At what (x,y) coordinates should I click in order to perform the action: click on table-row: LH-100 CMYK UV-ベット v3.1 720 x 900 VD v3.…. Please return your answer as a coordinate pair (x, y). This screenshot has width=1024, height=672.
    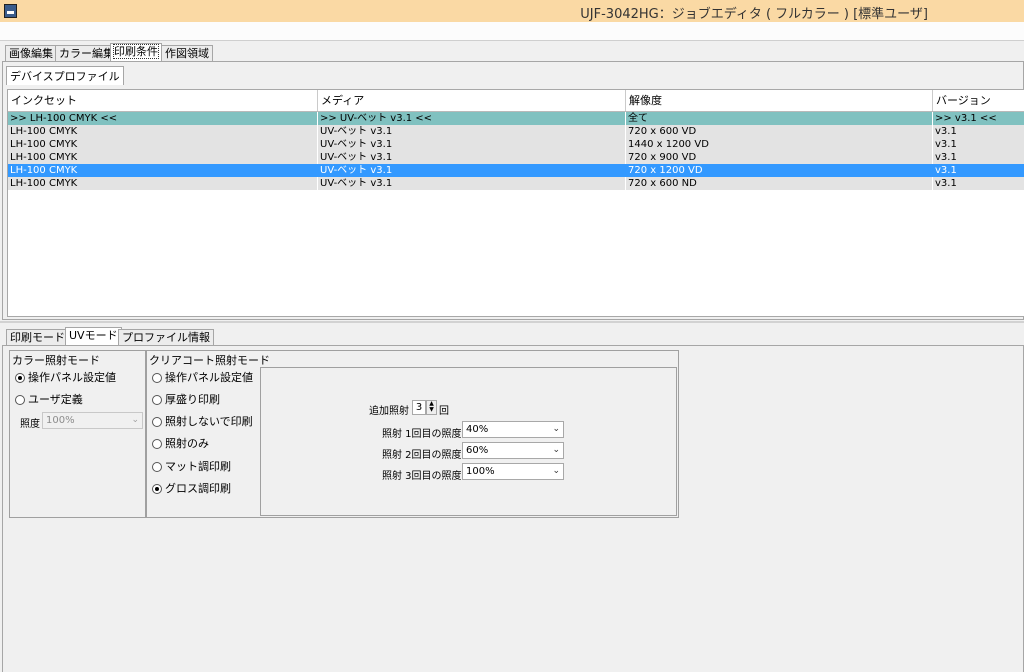
    Looking at the image, I should click on (516, 158).